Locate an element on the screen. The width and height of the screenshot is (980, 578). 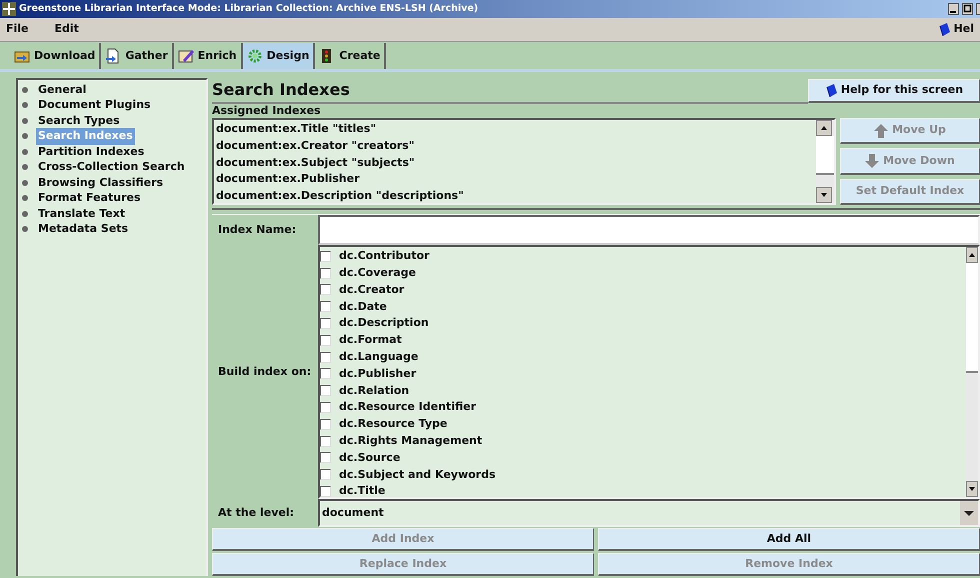
list-item: document:ex.Subject "subjects" is located at coordinates (515, 163).